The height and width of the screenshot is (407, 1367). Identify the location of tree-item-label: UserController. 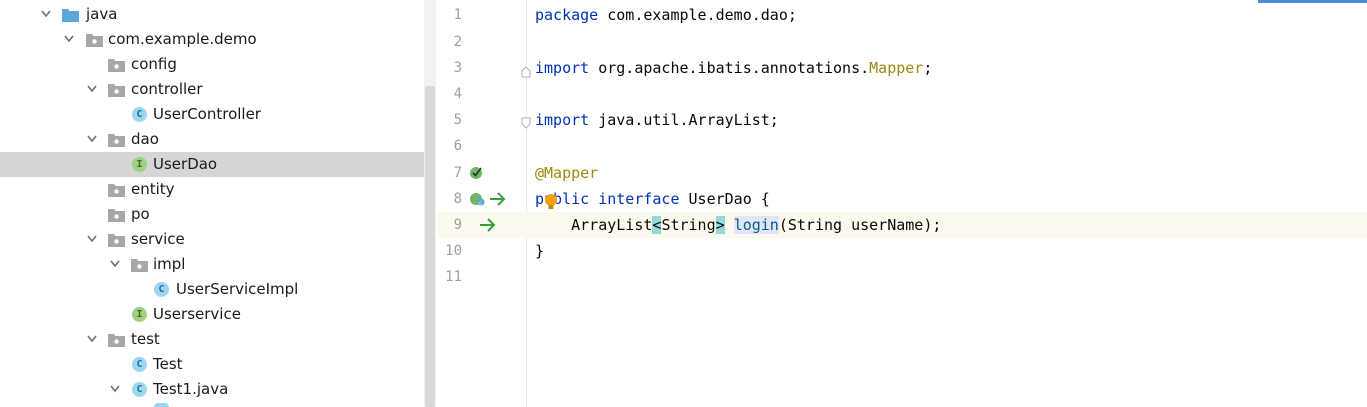
(207, 114).